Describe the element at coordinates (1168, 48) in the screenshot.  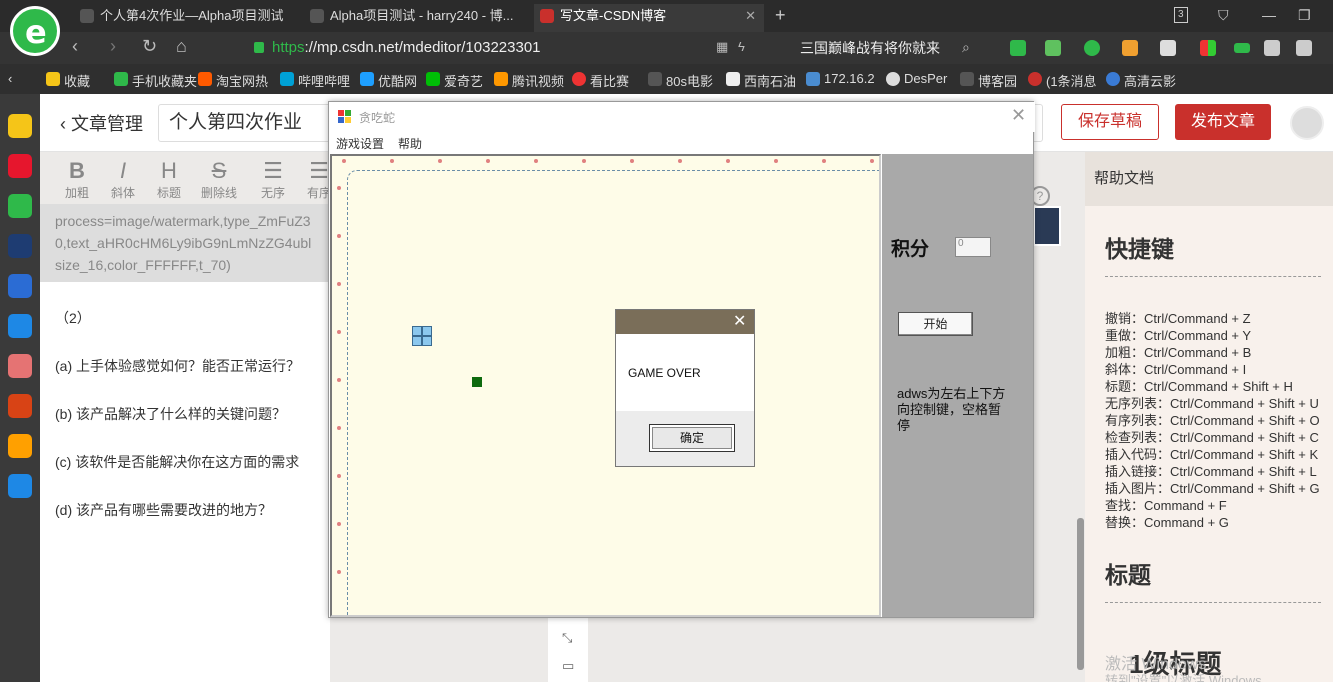
I see `gamepad-icon` at that location.